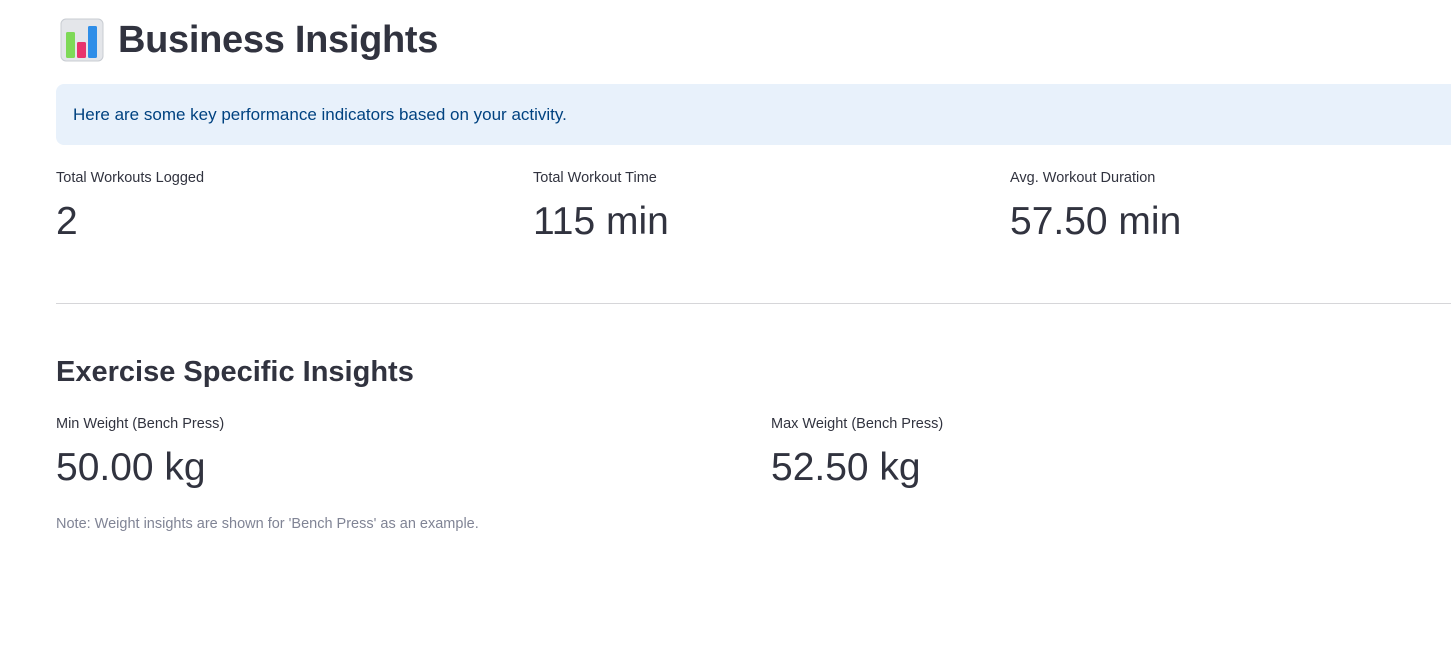  I want to click on metric-avg-workout-duration: Avg. Workout Duration 57.50 min, so click(1095, 207).